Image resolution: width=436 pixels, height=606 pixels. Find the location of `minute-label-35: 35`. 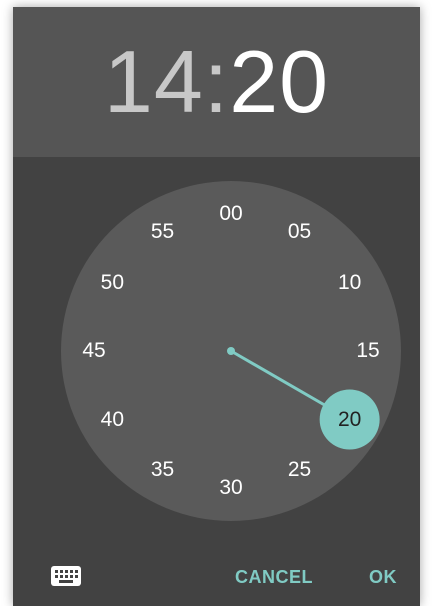

minute-label-35: 35 is located at coordinates (163, 470).